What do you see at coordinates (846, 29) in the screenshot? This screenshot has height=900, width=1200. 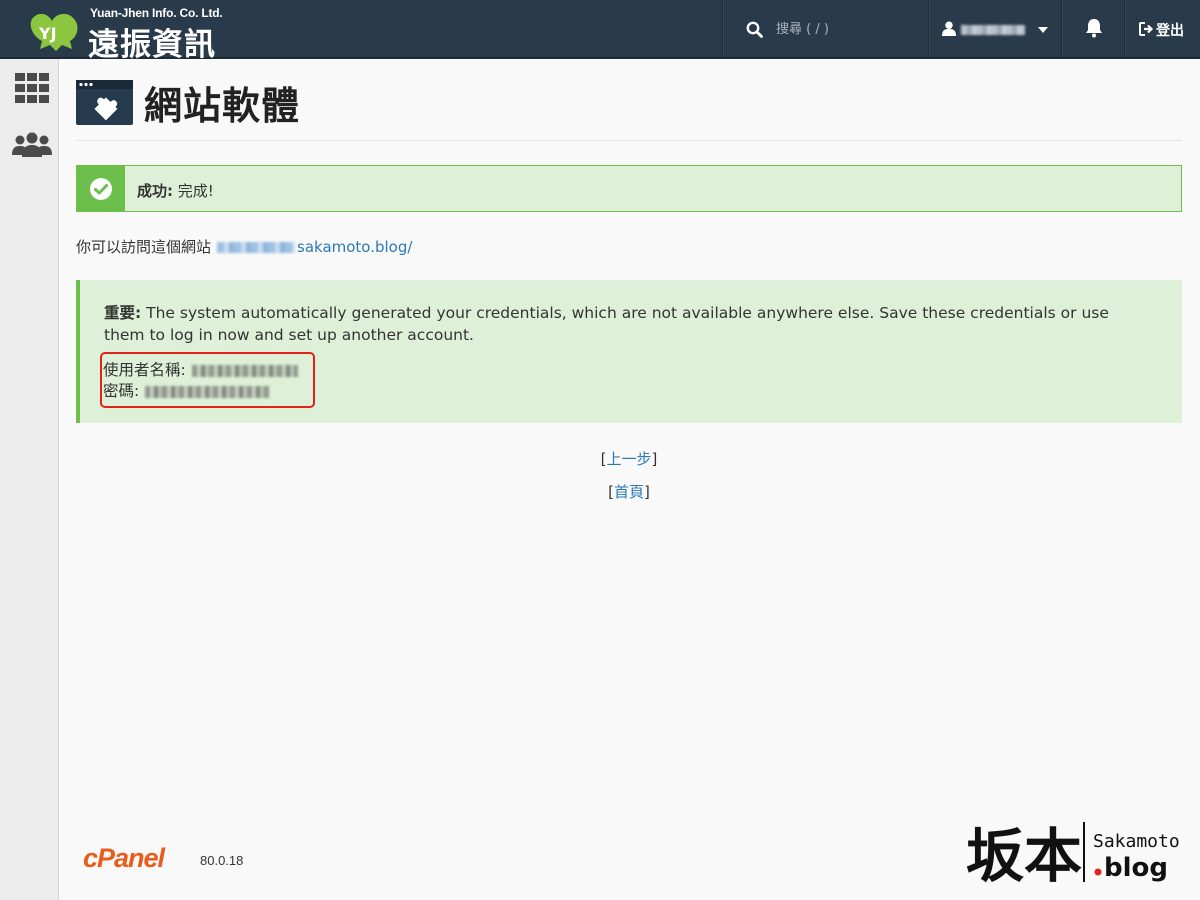 I see `search-input` at bounding box center [846, 29].